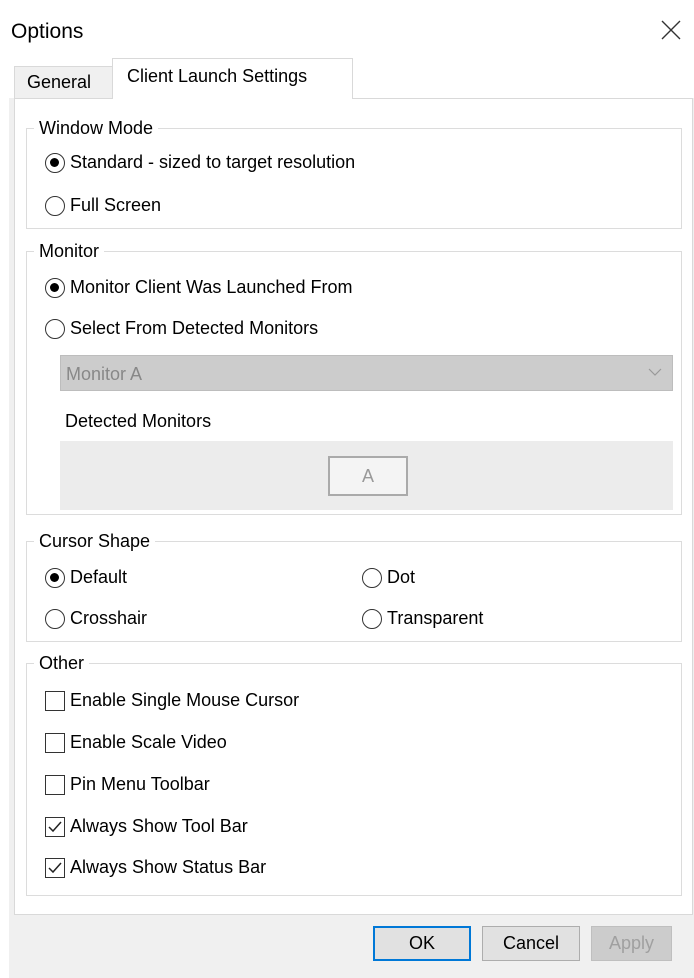 The image size is (694, 978). I want to click on dialog-title: Options, so click(47, 31).